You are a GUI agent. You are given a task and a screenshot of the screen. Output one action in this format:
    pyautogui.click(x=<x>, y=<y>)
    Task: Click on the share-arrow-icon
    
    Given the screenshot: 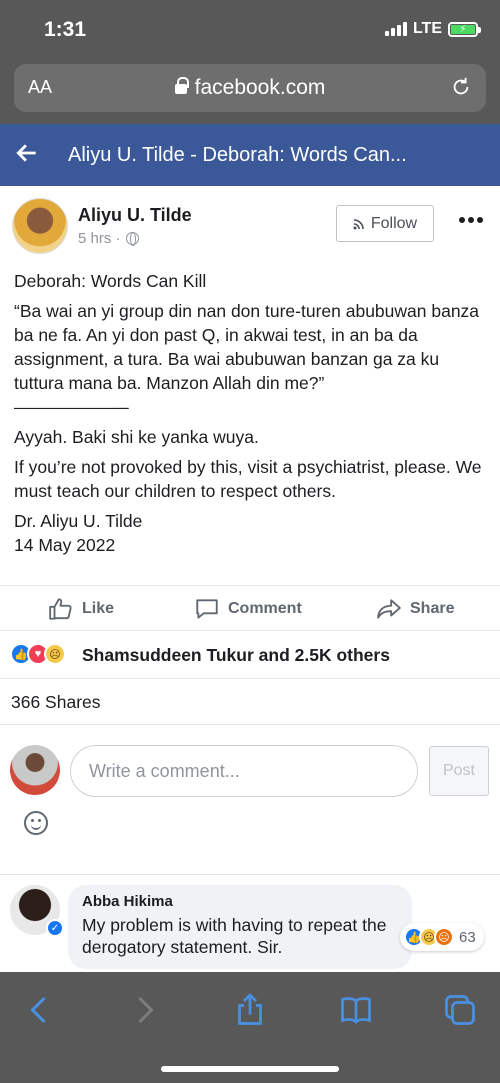 What is the action you would take?
    pyautogui.click(x=389, y=609)
    